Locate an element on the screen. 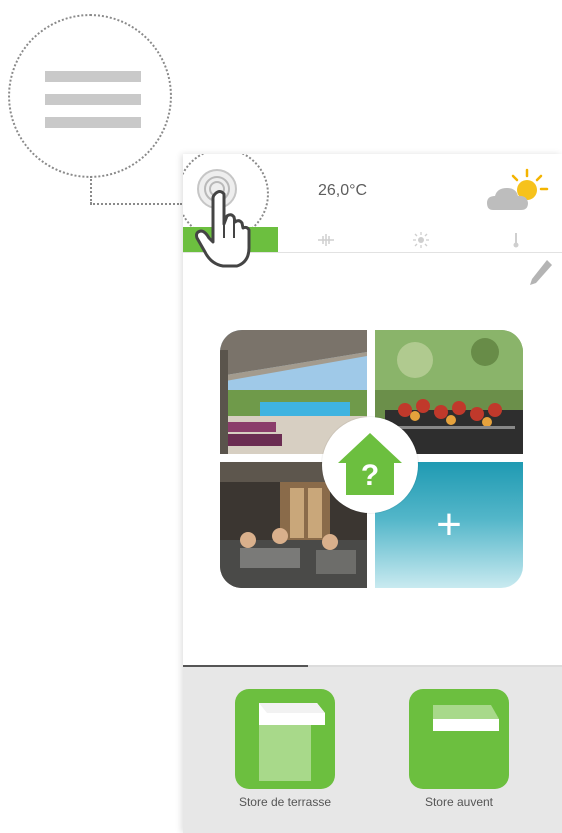  device-store-terrasse: Store de terrasse is located at coordinates (285, 749).